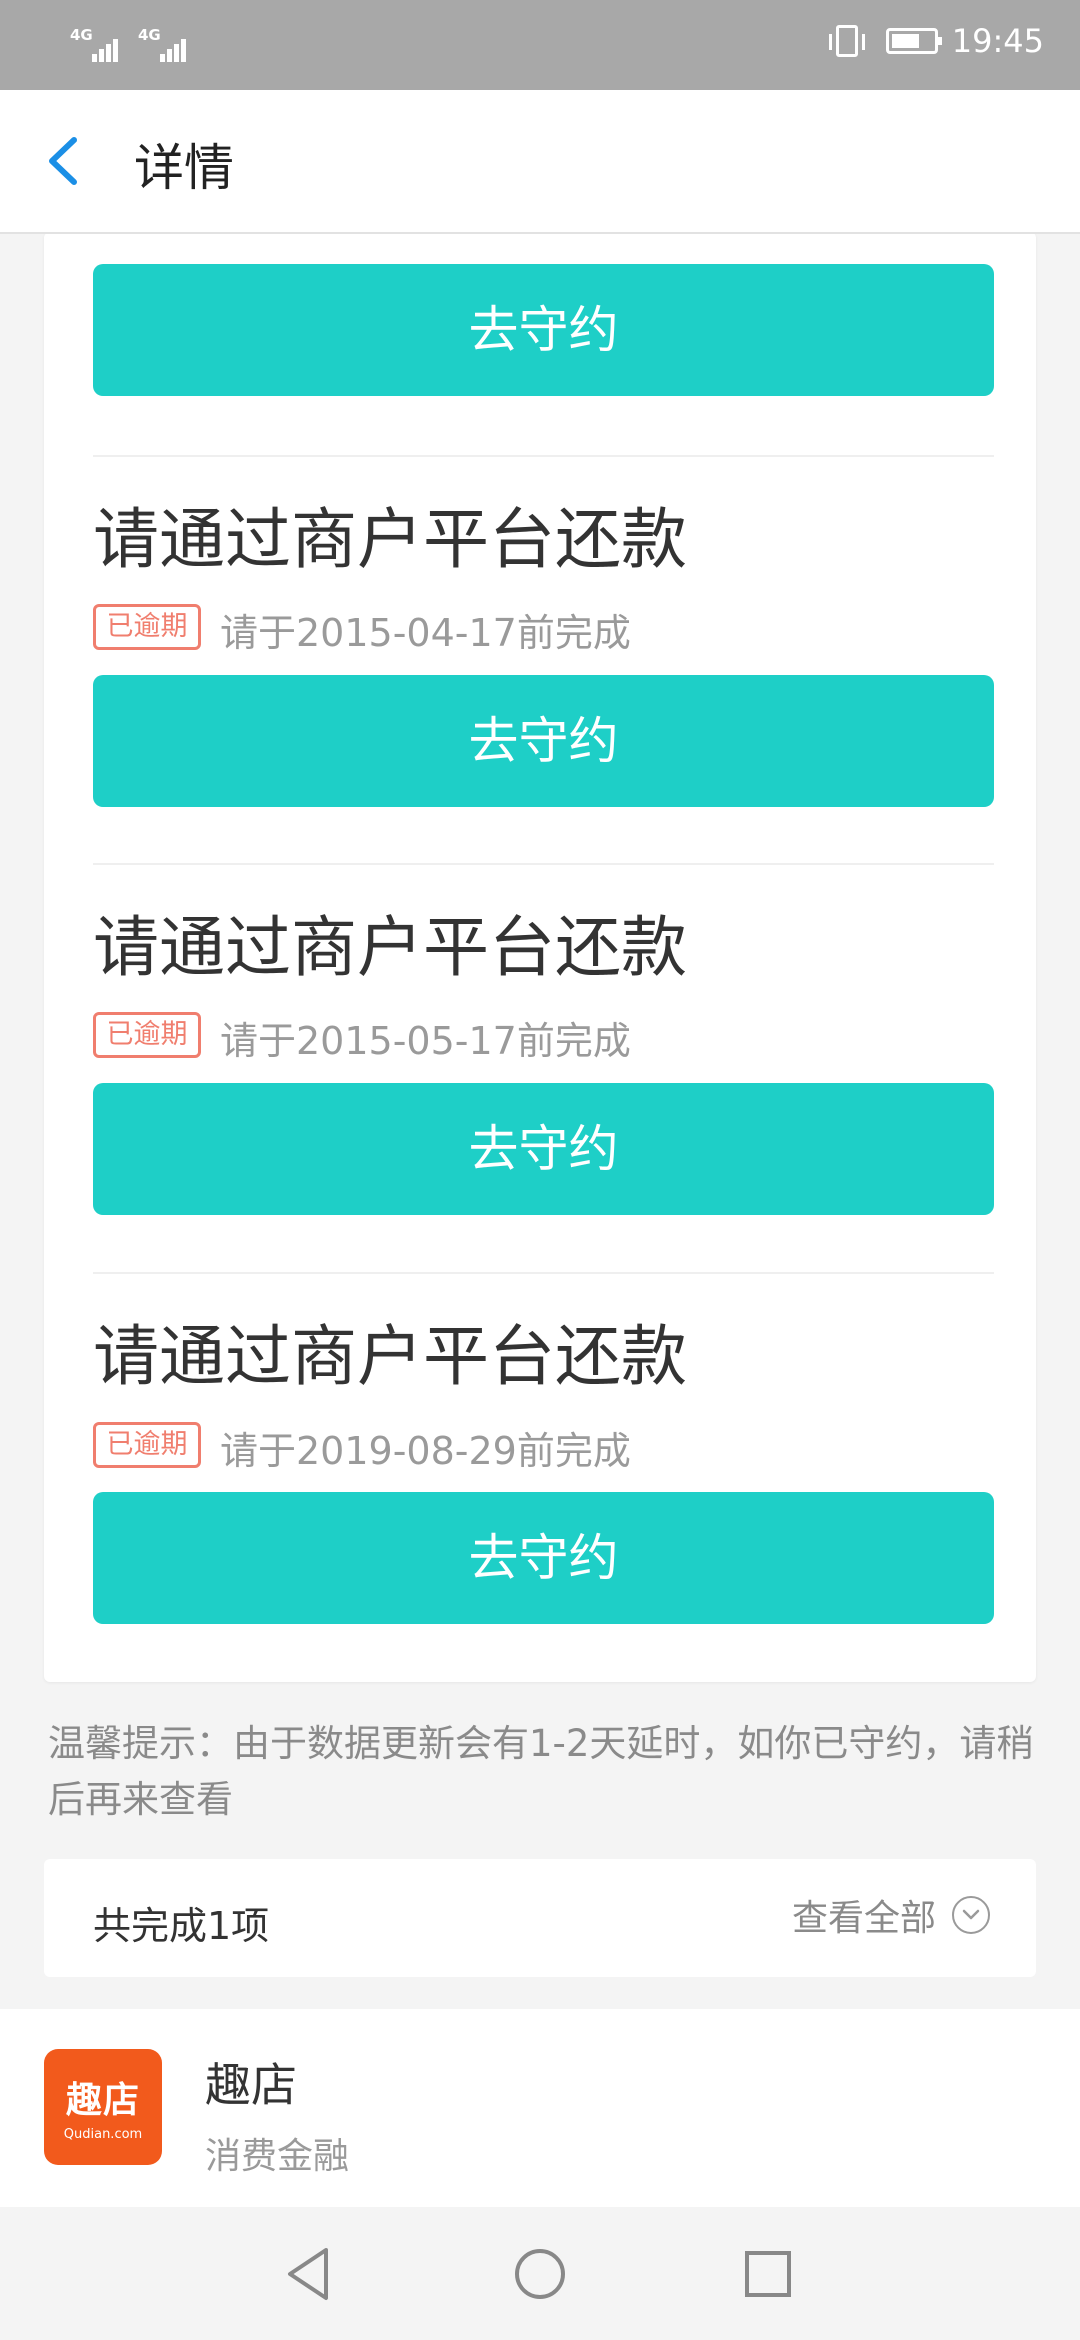 This screenshot has height=2340, width=1080. I want to click on back-button, so click(64, 161).